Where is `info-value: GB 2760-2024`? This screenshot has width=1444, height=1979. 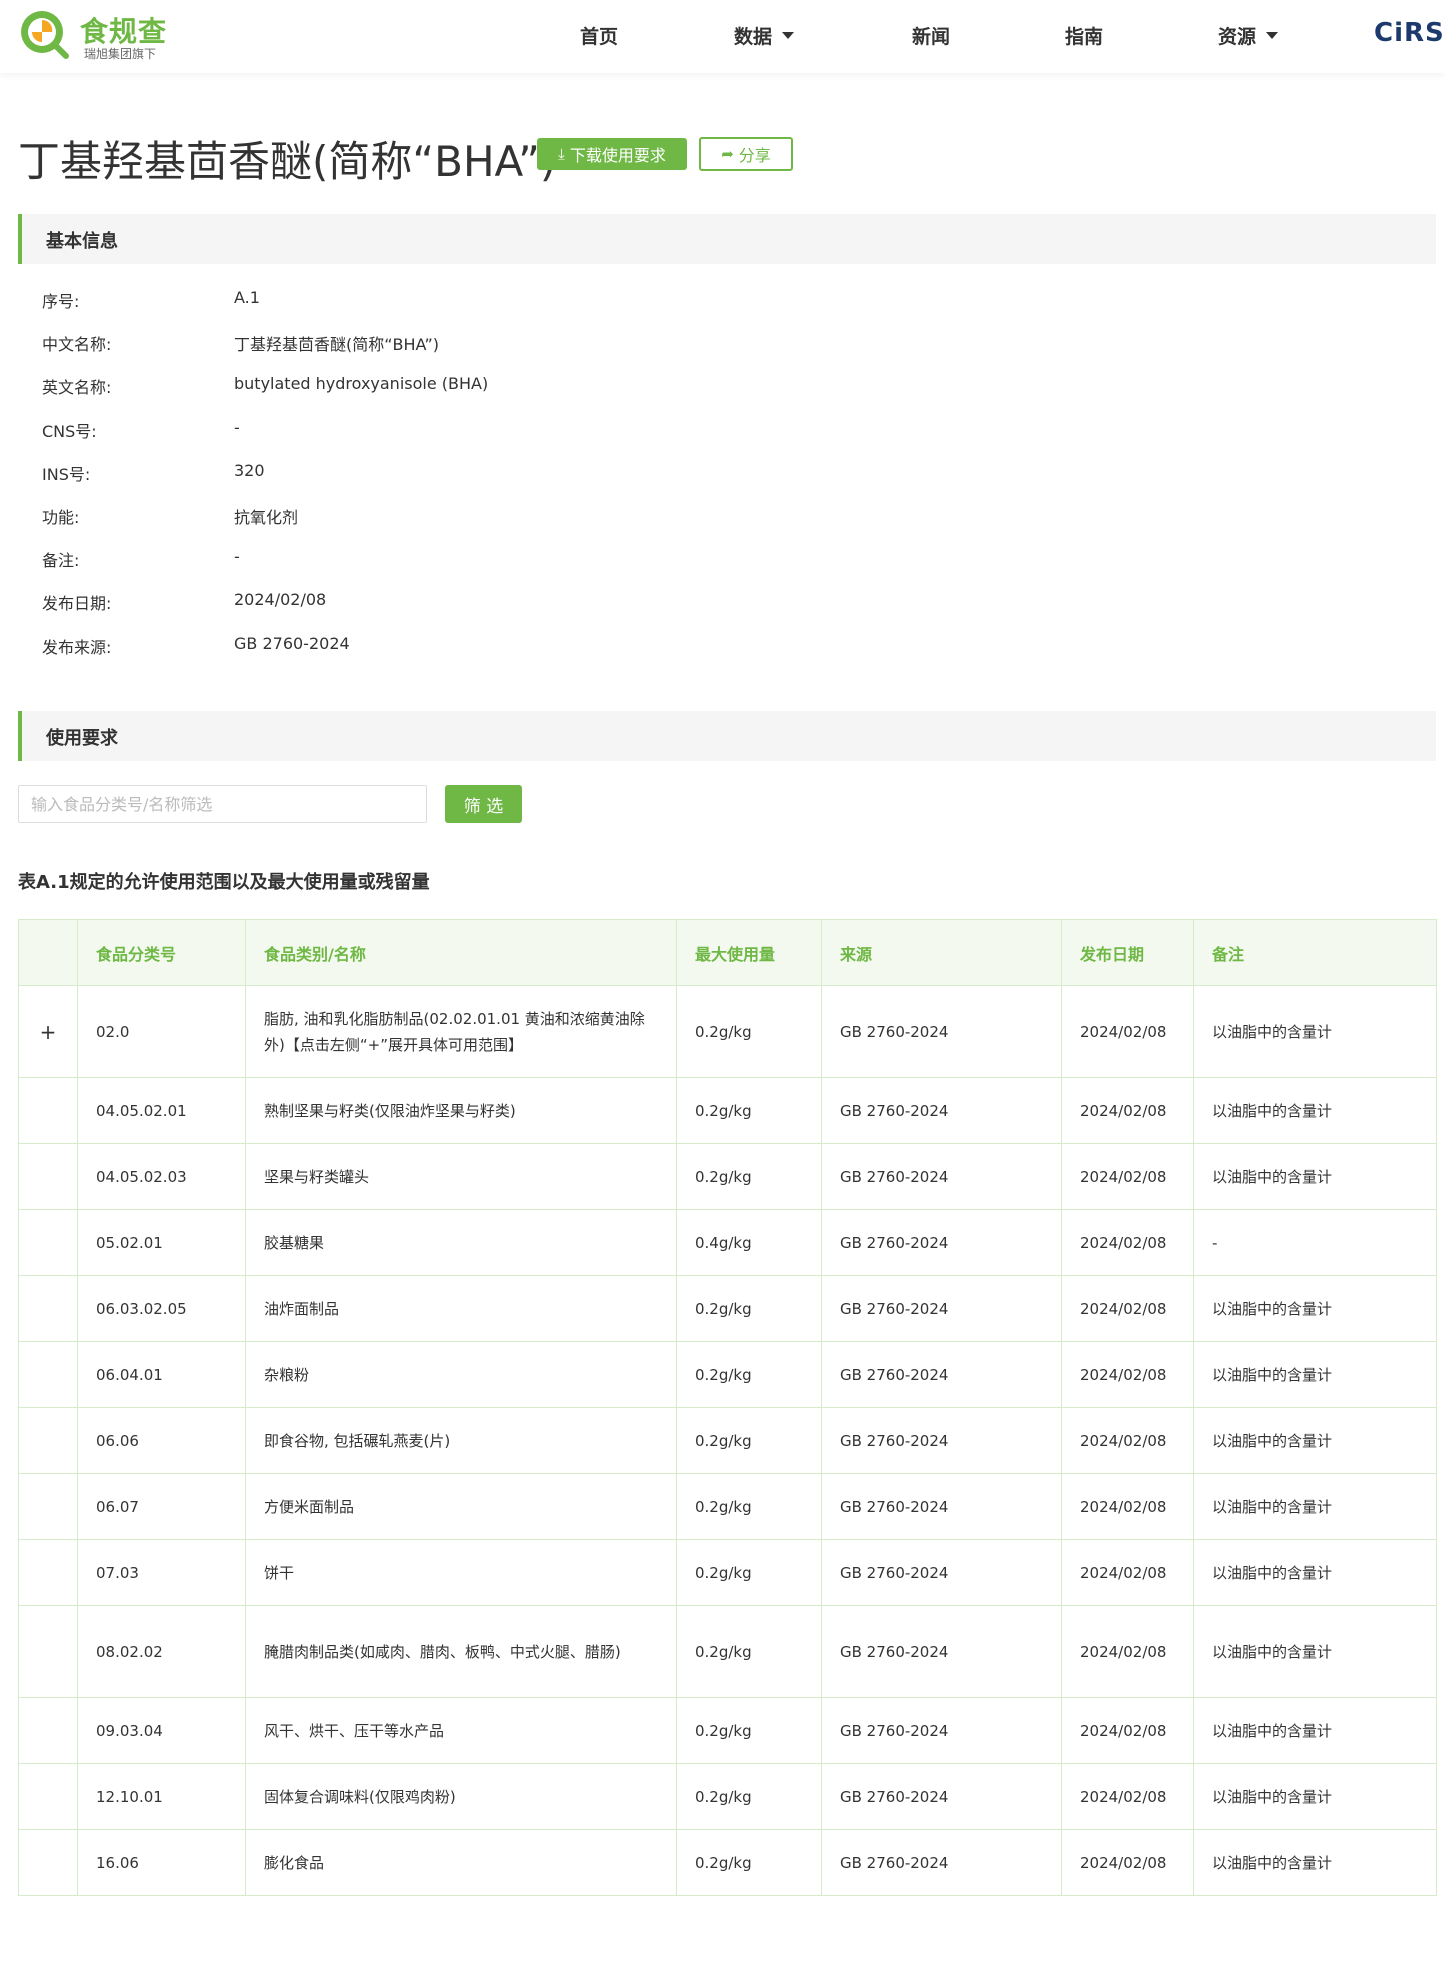 info-value: GB 2760-2024 is located at coordinates (292, 643).